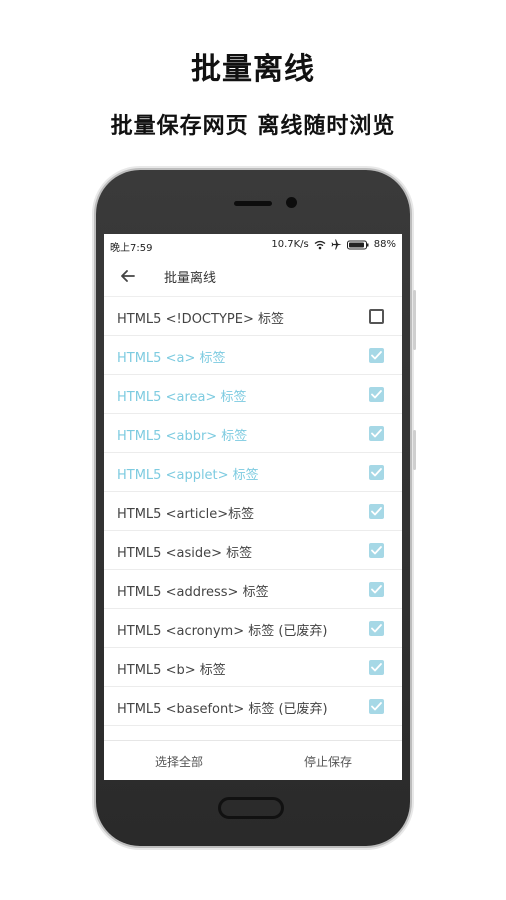  I want to click on list-item-label: HTML5 <a> 标签, so click(171, 358).